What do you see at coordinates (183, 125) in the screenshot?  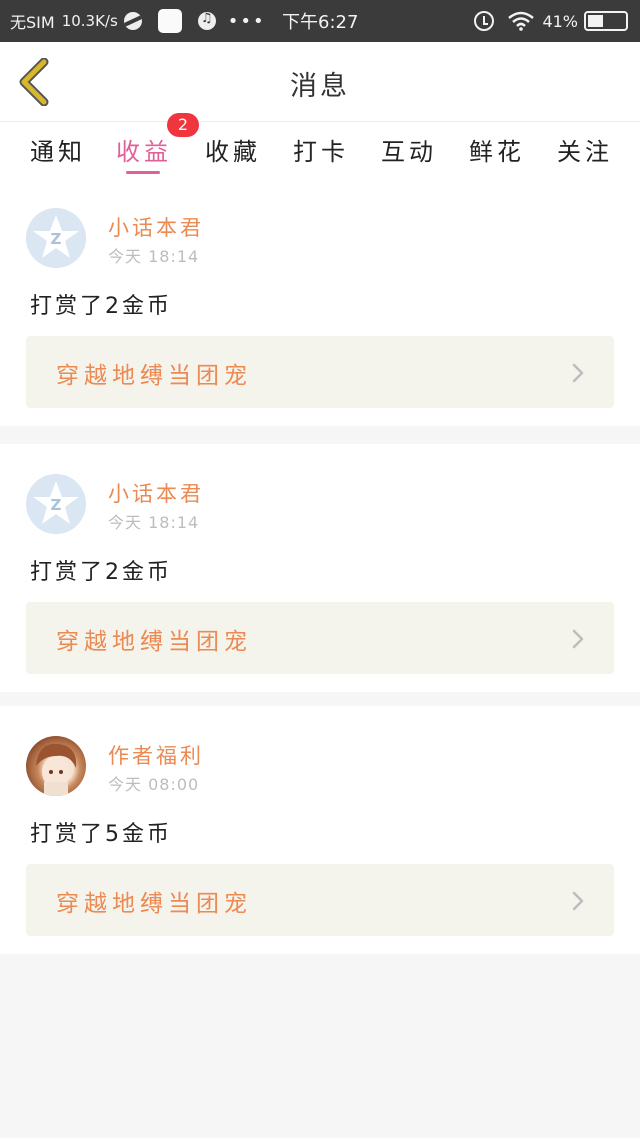 I see `unread-badge: 2` at bounding box center [183, 125].